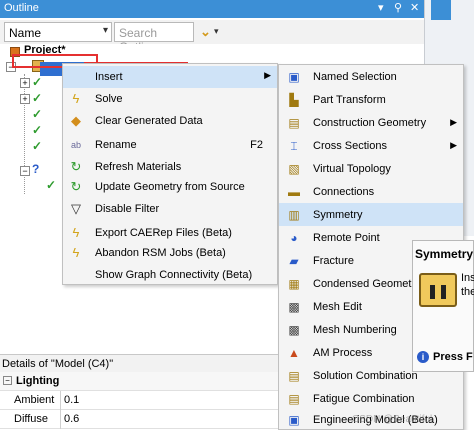  What do you see at coordinates (467, 292) in the screenshot?
I see `tooltip-text-line: the` at bounding box center [467, 292].